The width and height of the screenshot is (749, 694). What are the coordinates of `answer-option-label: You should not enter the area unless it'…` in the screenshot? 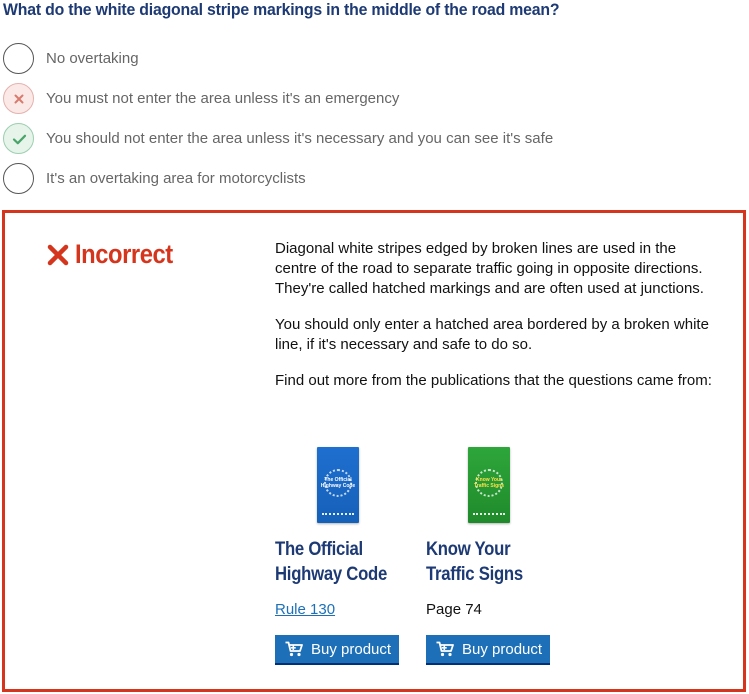 It's located at (300, 138).